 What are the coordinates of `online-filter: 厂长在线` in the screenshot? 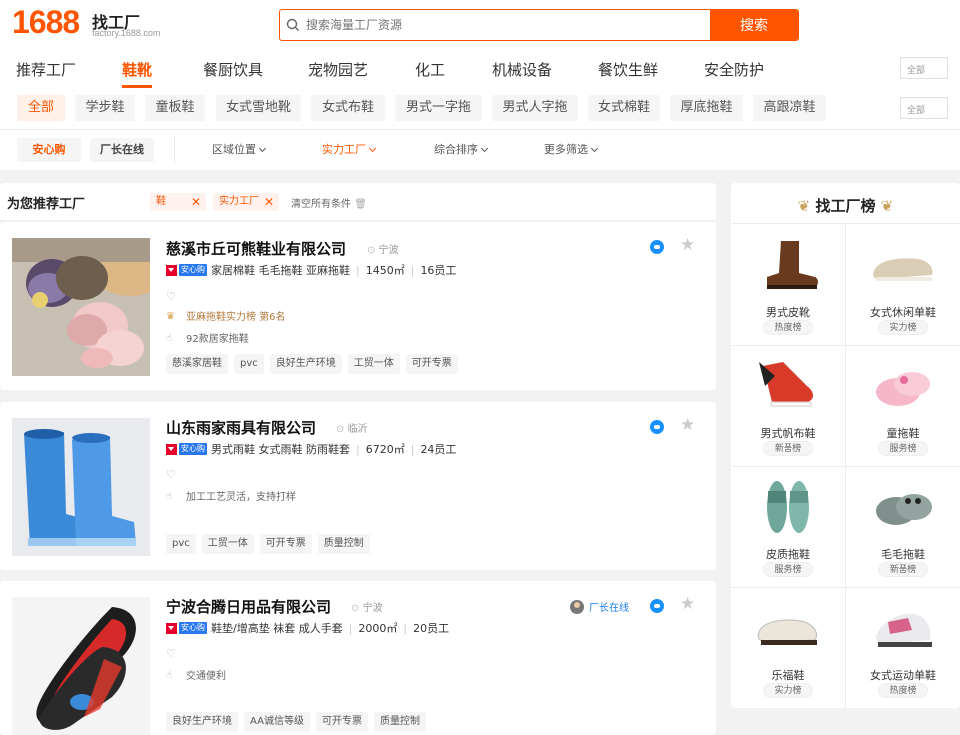 It's located at (122, 150).